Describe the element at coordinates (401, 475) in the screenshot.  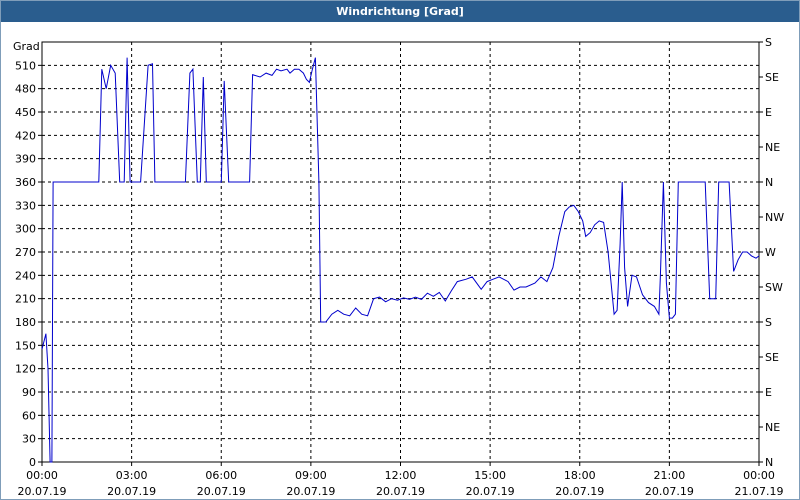
I see `x-tick-time: 12:00` at that location.